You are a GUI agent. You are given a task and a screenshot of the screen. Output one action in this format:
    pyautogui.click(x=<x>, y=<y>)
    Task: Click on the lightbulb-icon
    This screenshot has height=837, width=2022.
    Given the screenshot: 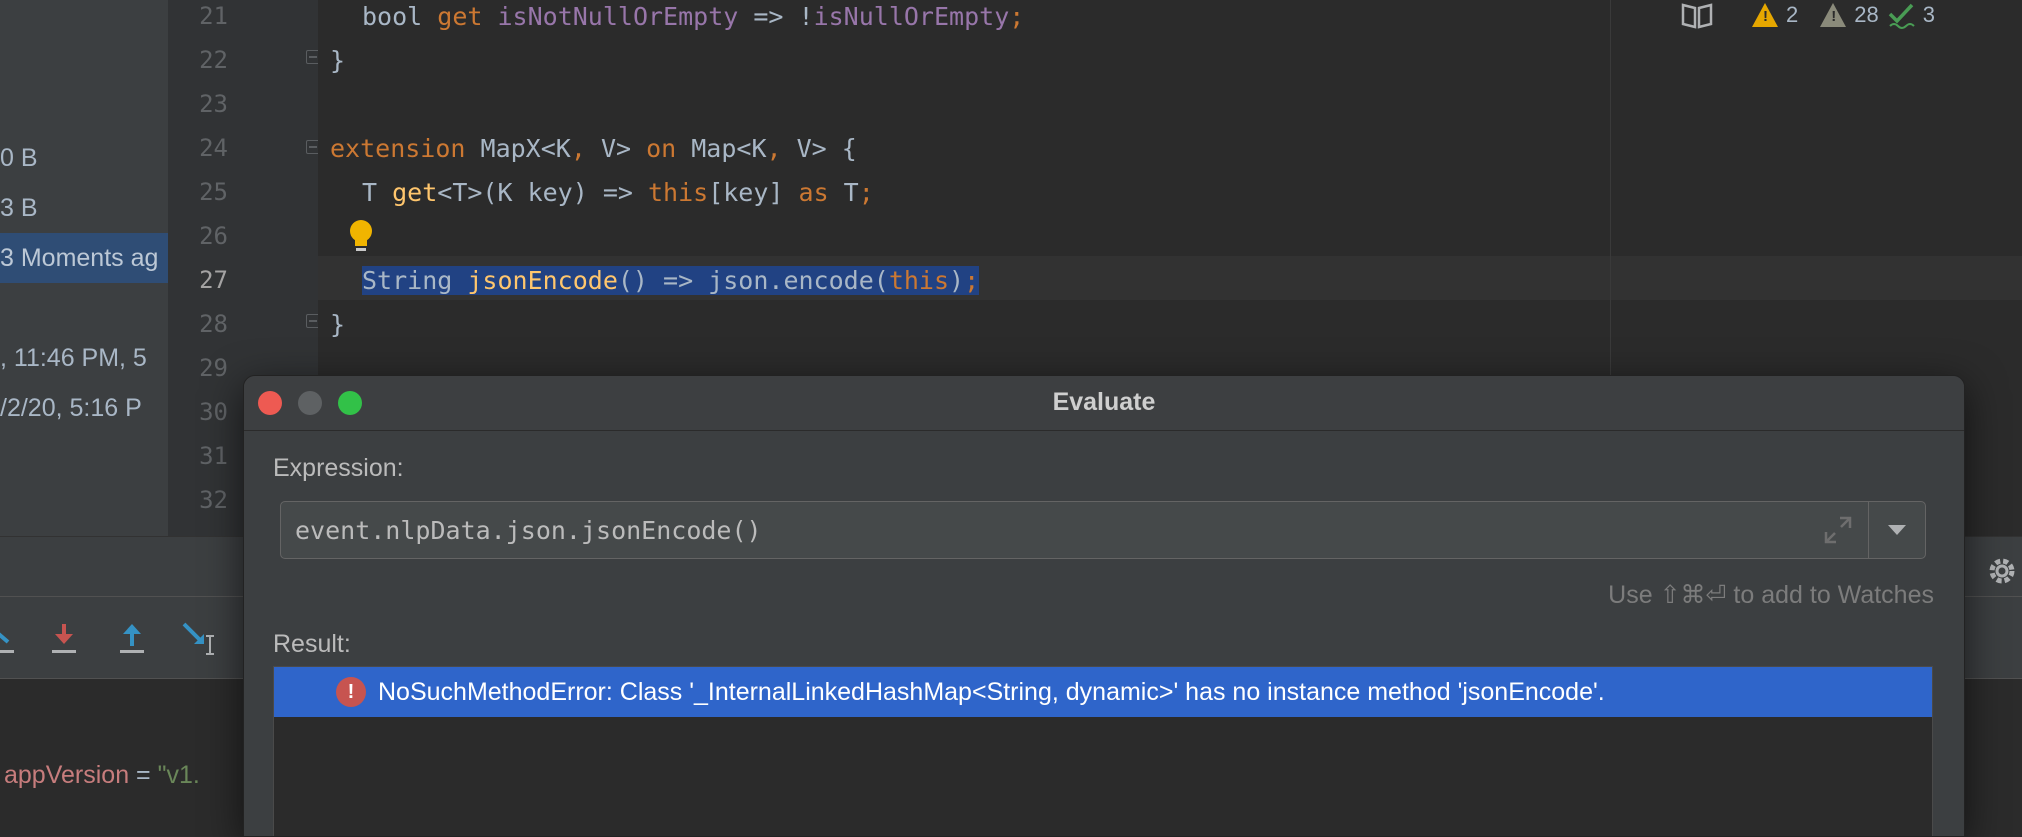 What is the action you would take?
    pyautogui.click(x=361, y=237)
    